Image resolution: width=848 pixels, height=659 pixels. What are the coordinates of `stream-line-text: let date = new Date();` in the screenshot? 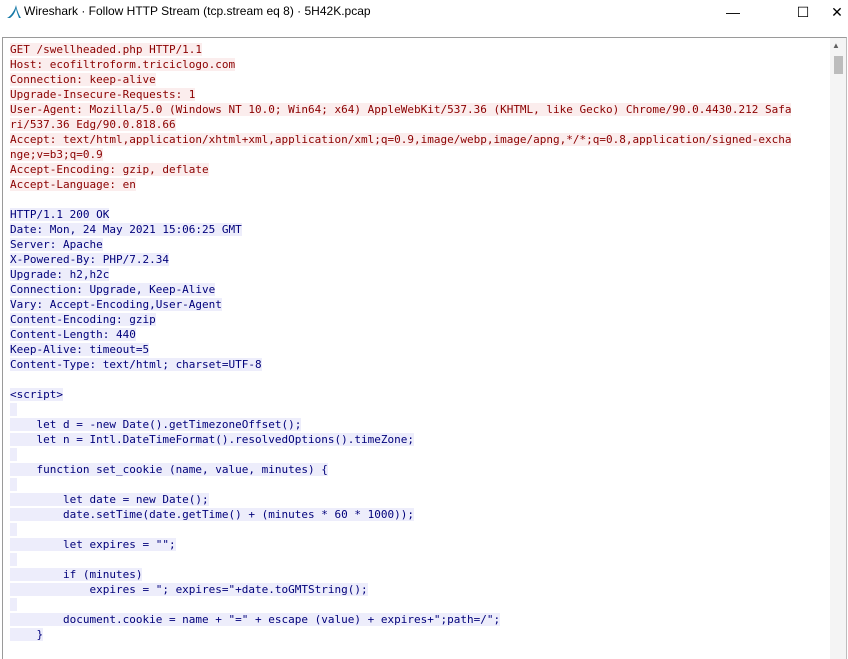 It's located at (109, 499).